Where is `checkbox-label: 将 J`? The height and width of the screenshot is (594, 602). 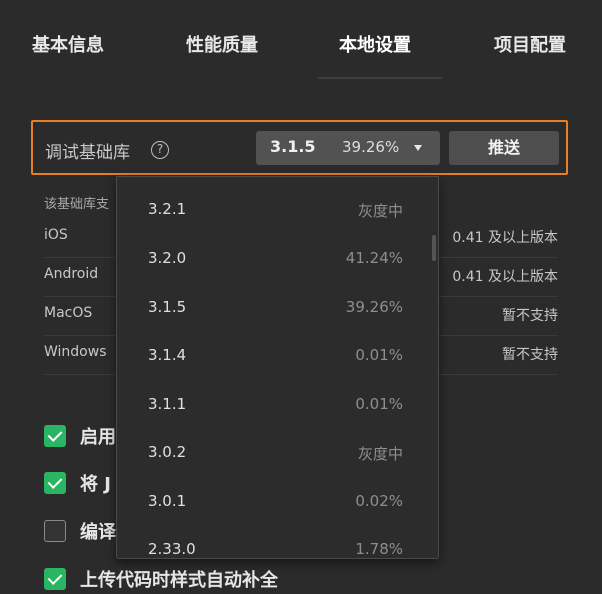
checkbox-label: 将 J is located at coordinates (95, 484).